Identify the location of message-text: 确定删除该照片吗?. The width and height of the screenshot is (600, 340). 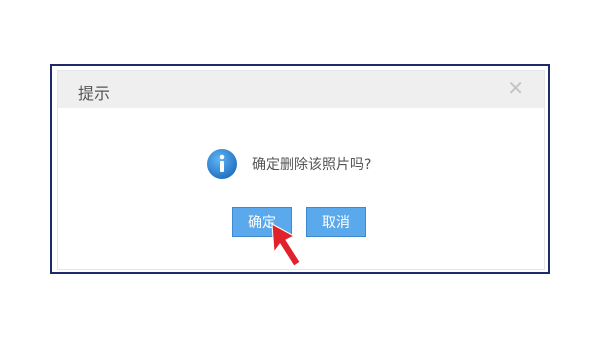
(312, 165).